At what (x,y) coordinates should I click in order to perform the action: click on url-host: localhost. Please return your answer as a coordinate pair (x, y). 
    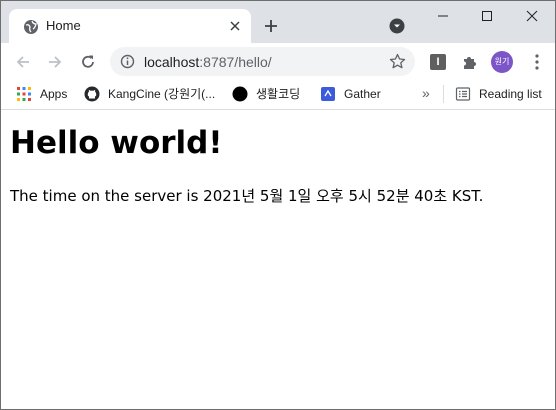
    Looking at the image, I should click on (172, 62).